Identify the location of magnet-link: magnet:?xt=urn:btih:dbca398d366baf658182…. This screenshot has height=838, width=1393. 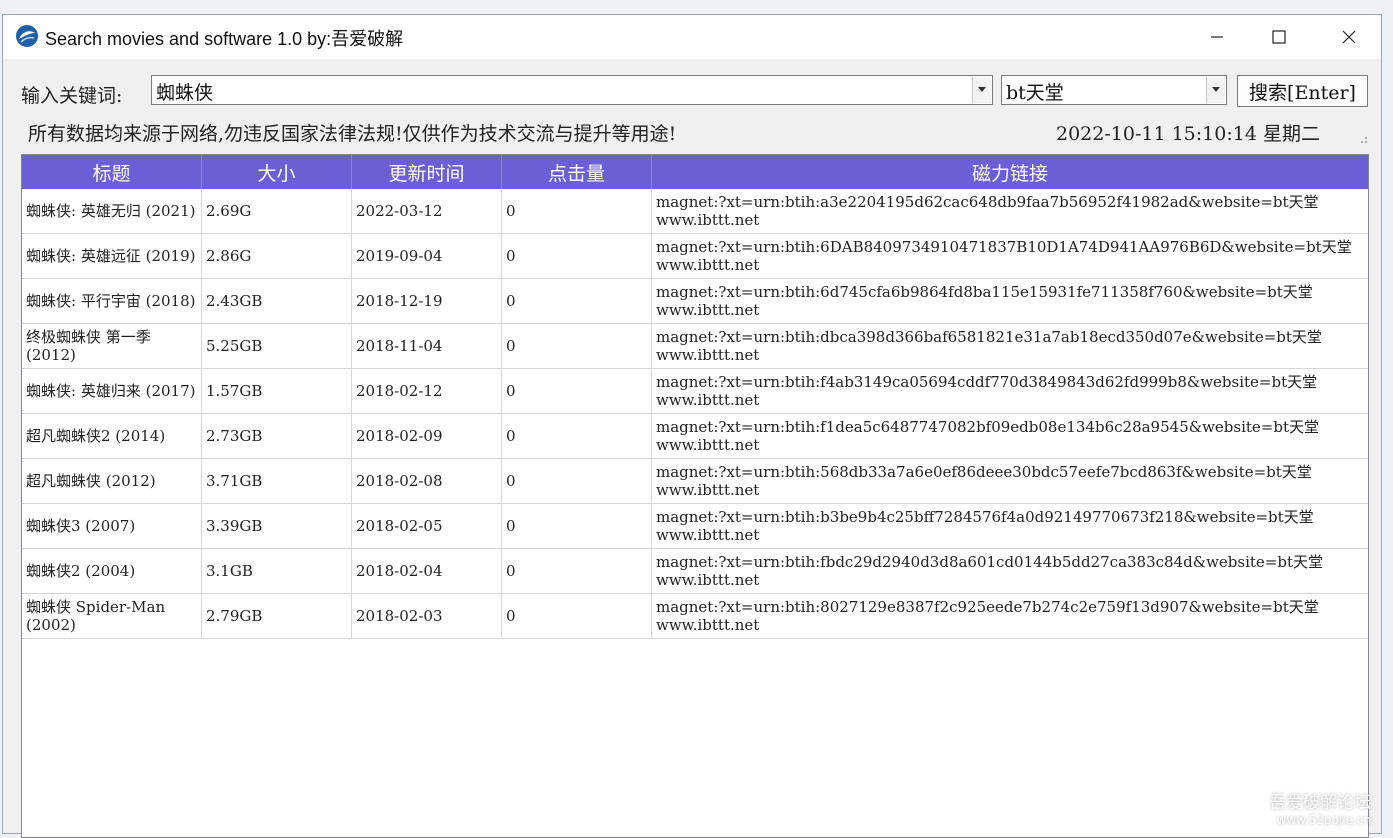
(989, 337).